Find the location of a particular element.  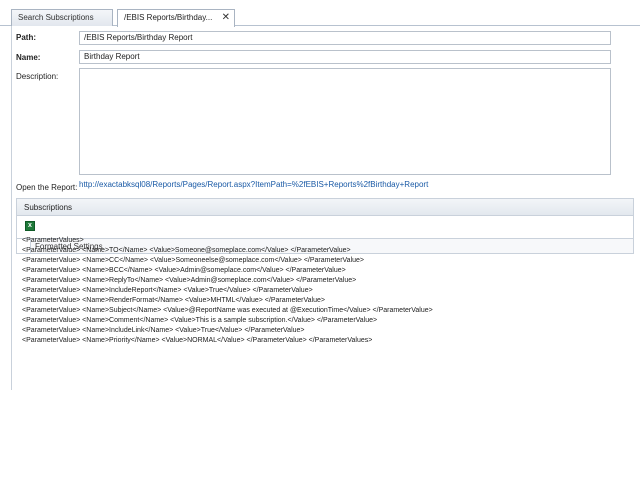

path-field: /EBIS Reports/Birthday Report is located at coordinates (345, 38).